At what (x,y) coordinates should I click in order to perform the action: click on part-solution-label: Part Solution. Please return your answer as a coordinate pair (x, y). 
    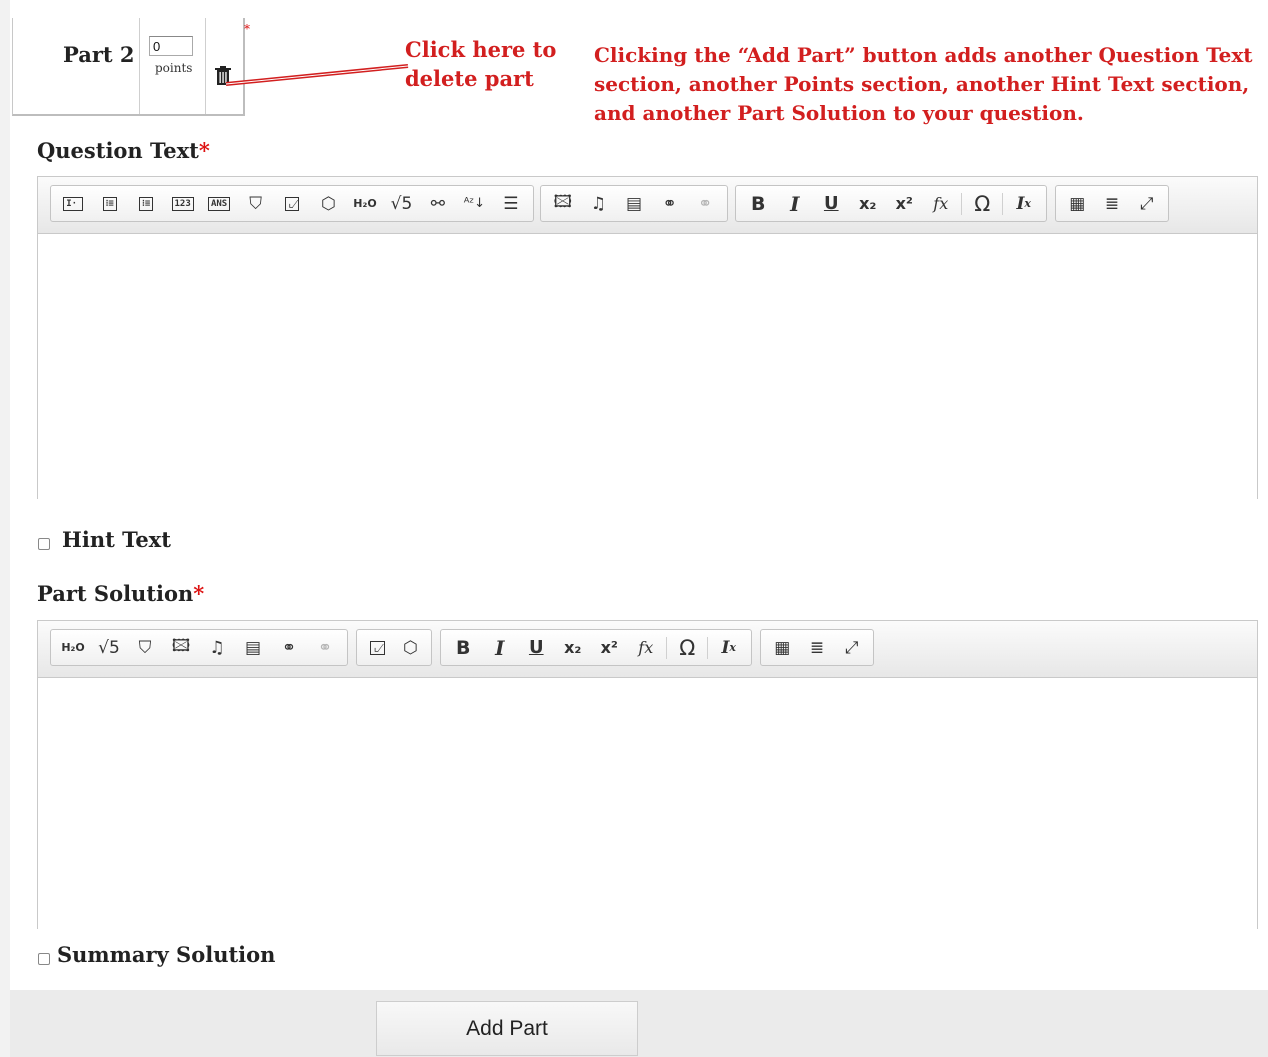
    Looking at the image, I should click on (115, 593).